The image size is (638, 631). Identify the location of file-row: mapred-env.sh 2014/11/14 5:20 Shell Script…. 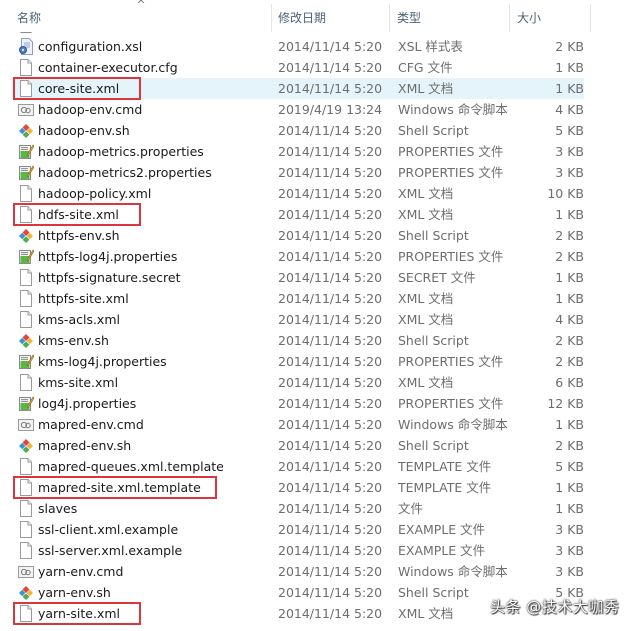
(298, 445).